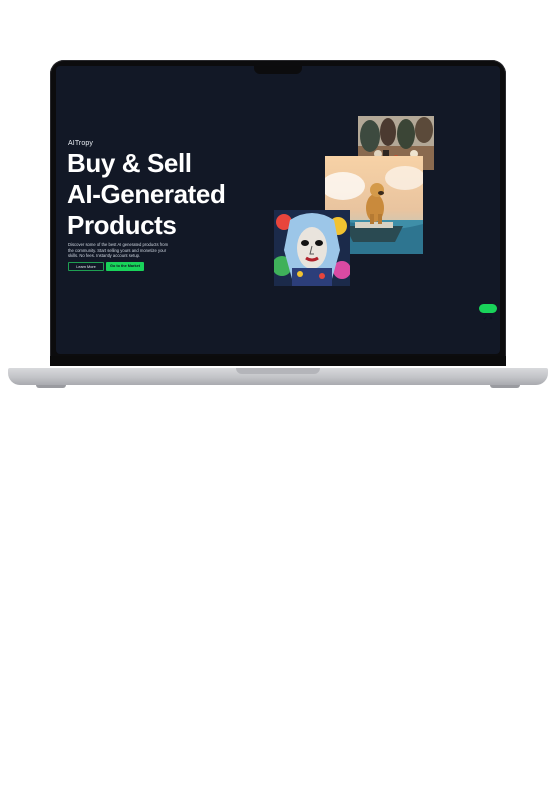 Image resolution: width=556 pixels, height=797 pixels. What do you see at coordinates (491, 313) in the screenshot?
I see `chat-toggle-icon-secondary` at bounding box center [491, 313].